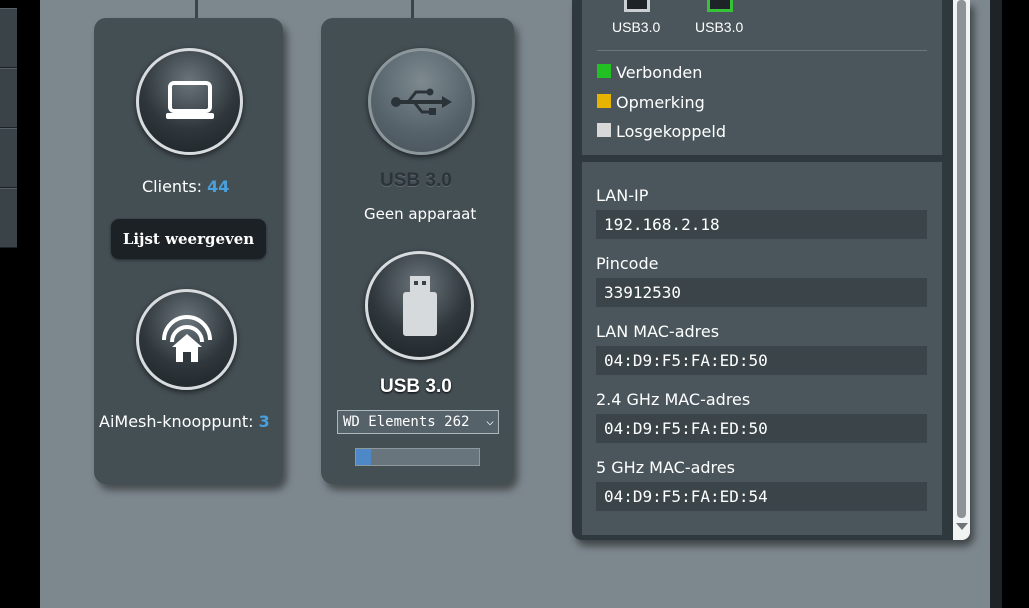 This screenshot has width=1029, height=608. What do you see at coordinates (665, 467) in the screenshot?
I see `mac-5ghz-label: 5 GHz MAC-adres` at bounding box center [665, 467].